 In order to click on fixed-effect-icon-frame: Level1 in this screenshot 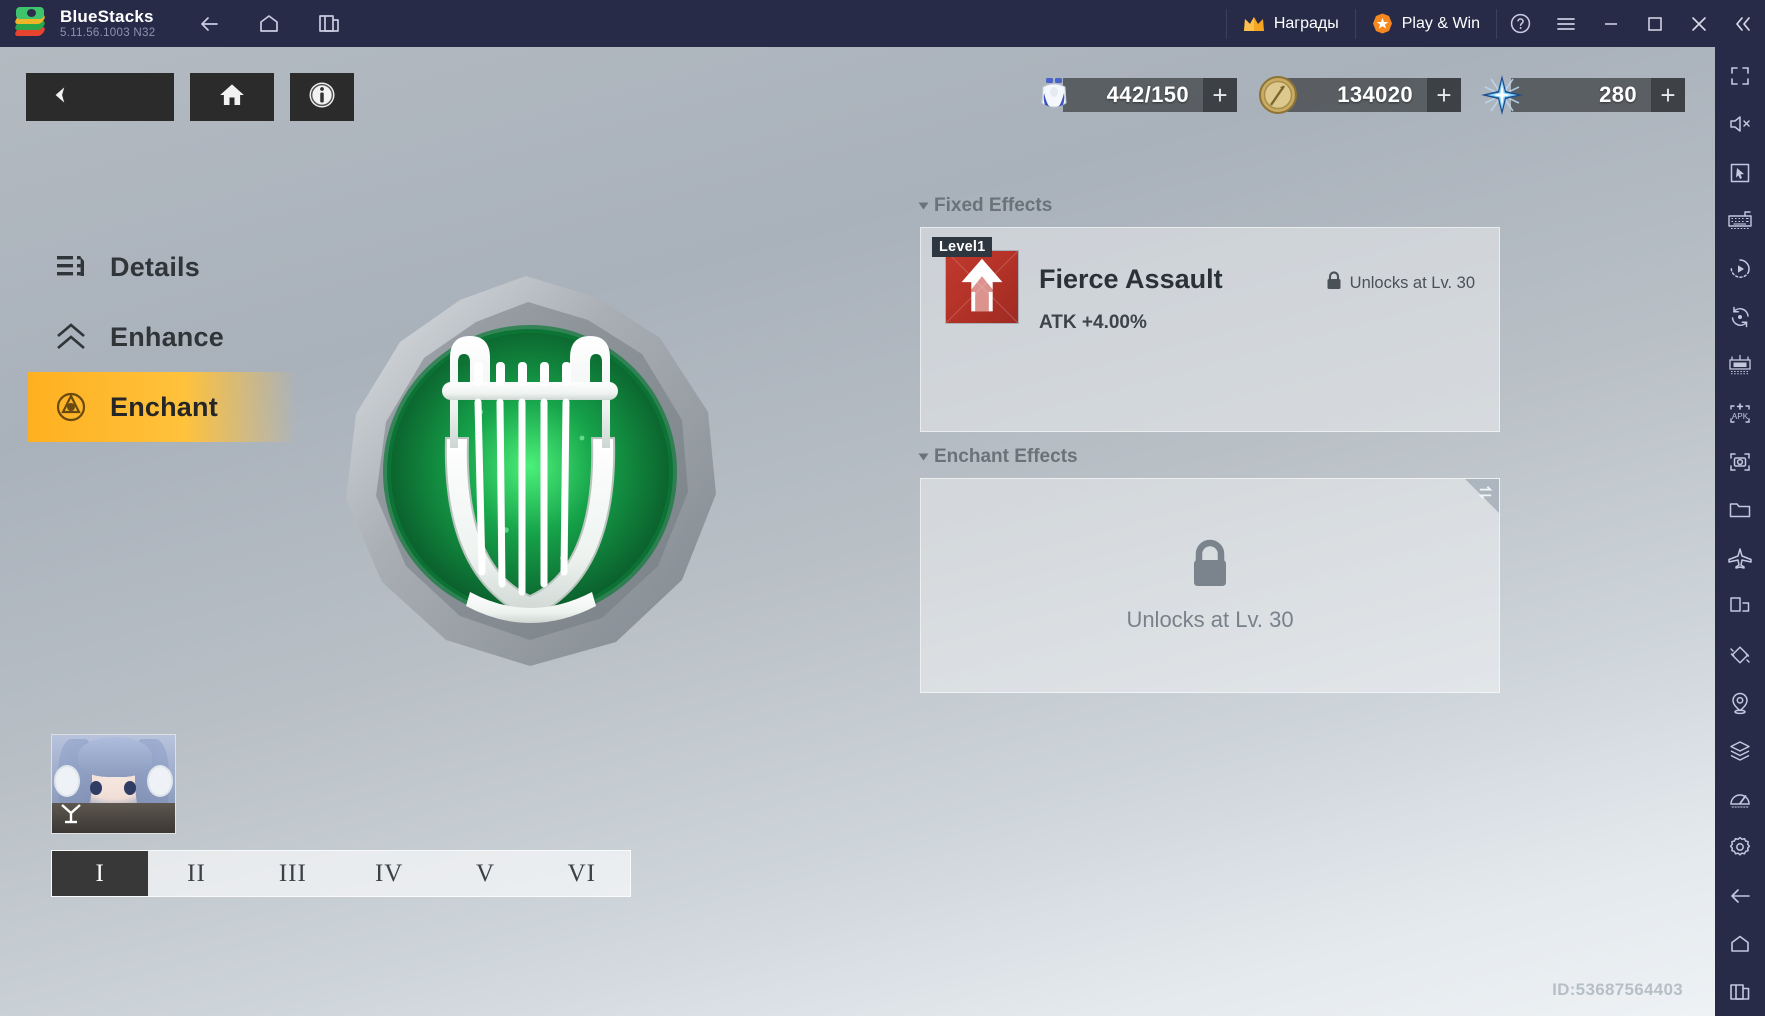, I will do `click(975, 280)`.